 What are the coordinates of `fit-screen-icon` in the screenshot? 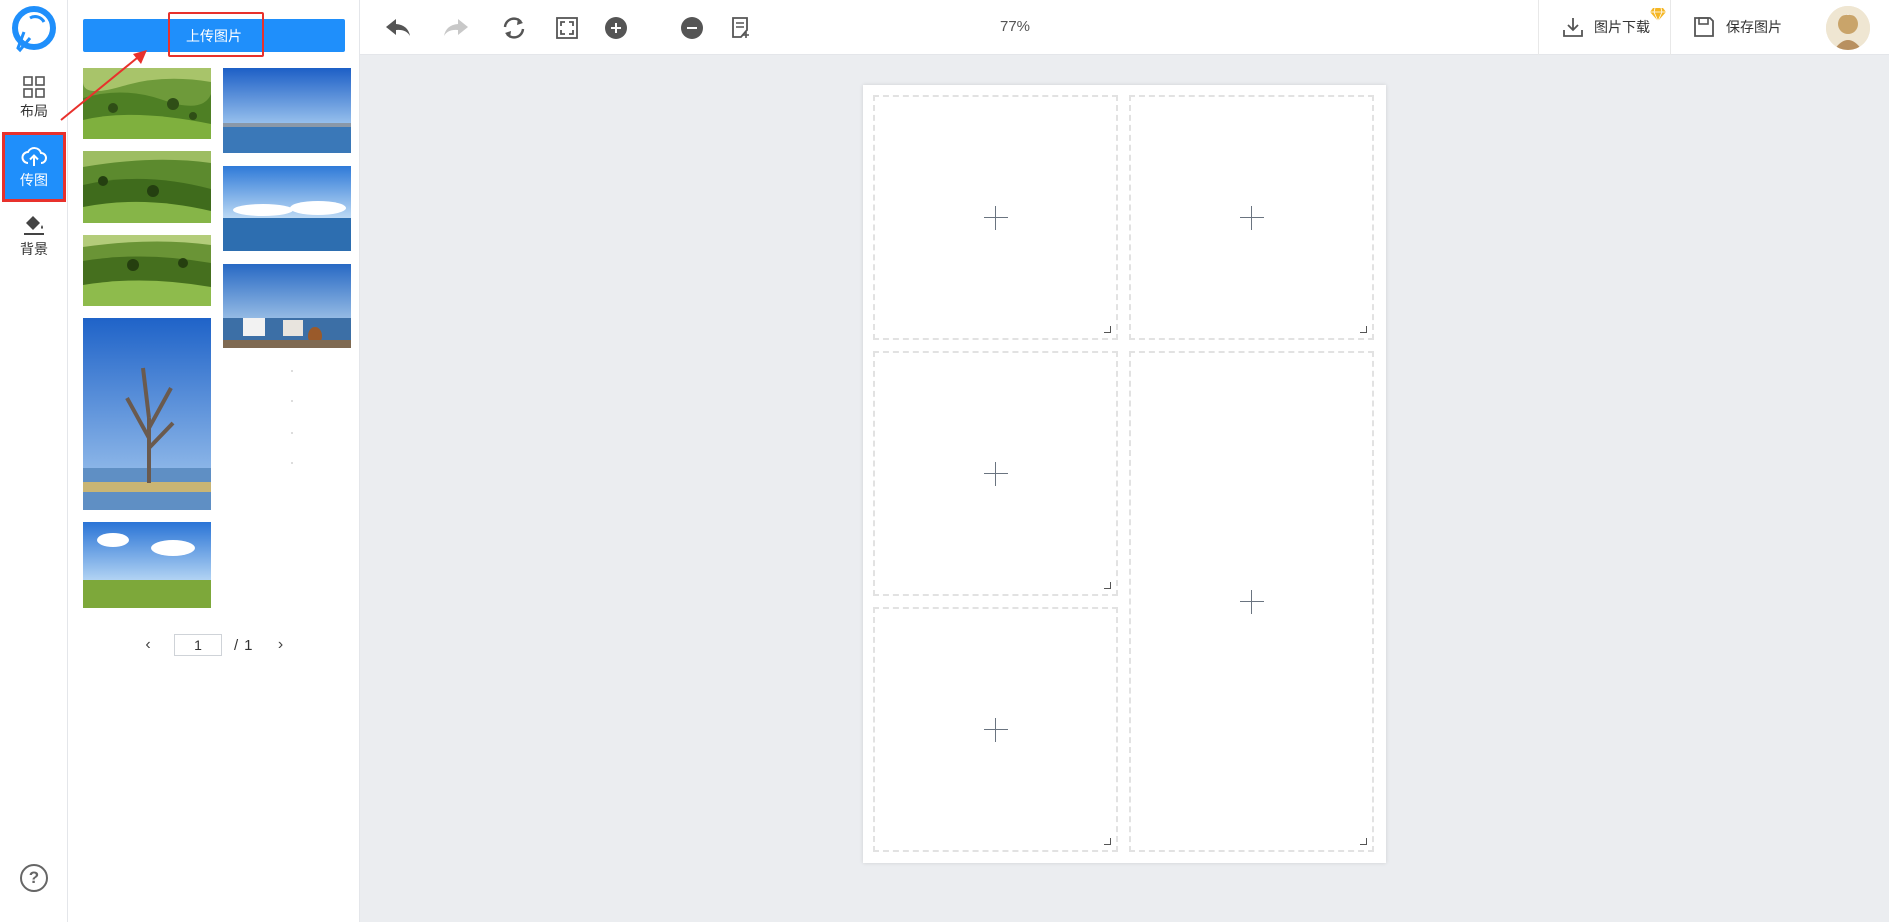 It's located at (567, 28).